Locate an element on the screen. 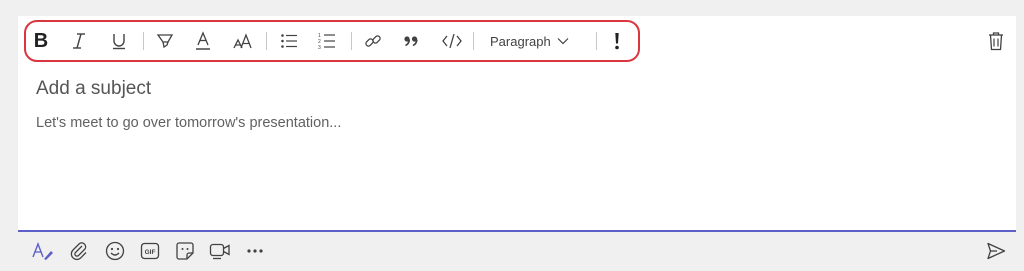 This screenshot has width=1024, height=271. code-button is located at coordinates (452, 41).